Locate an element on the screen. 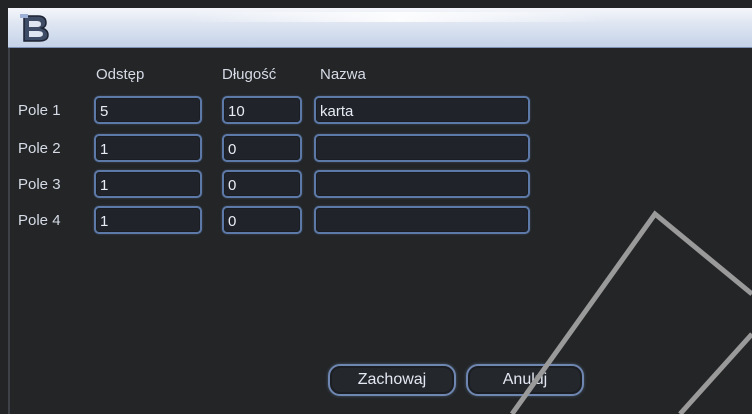  cancel-button: Anuluj is located at coordinates (525, 380).